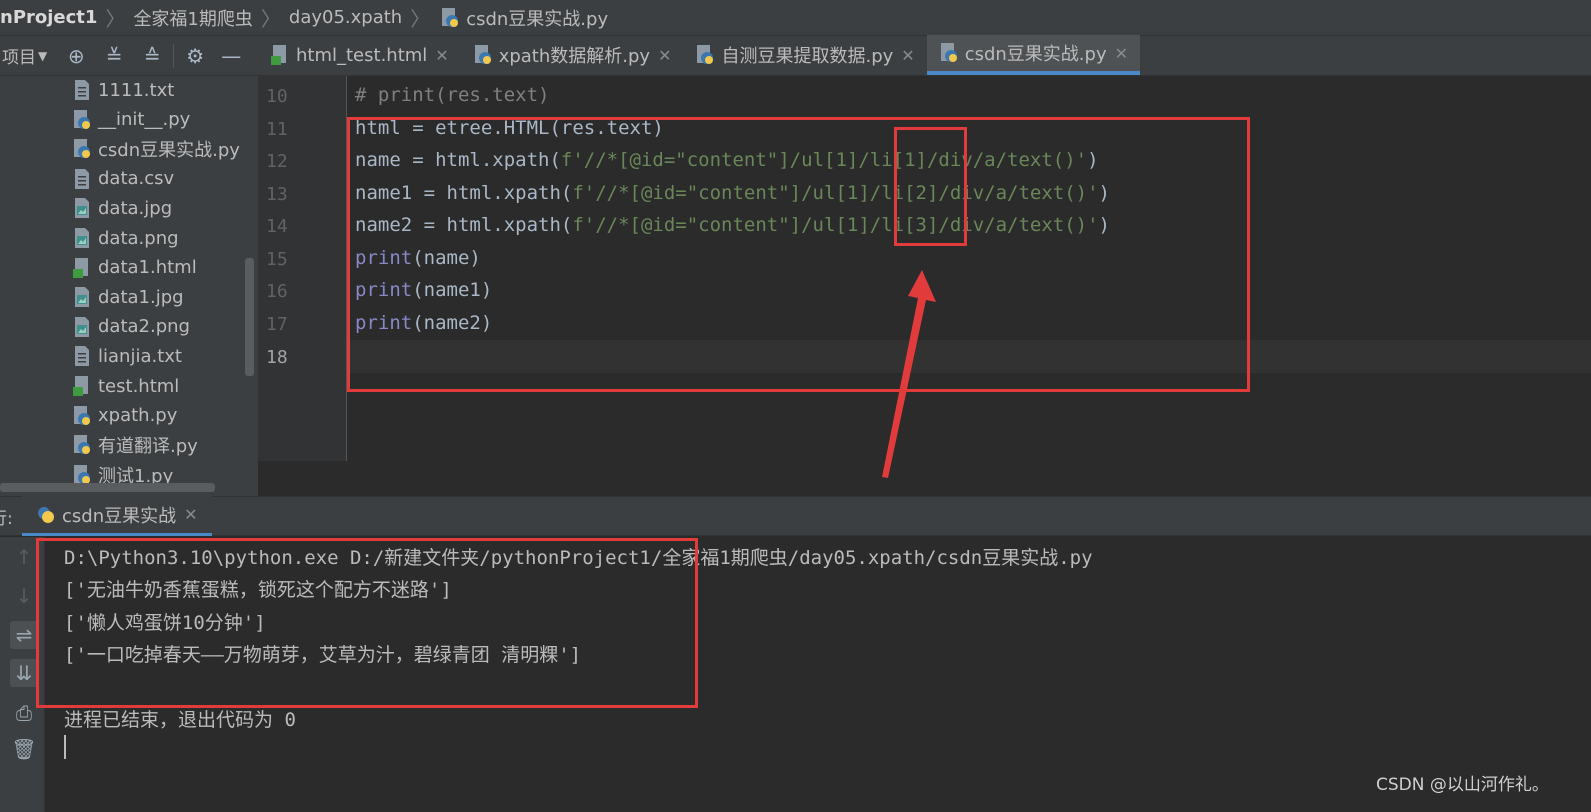 This screenshot has height=812, width=1591. I want to click on line-number: 11, so click(277, 129).